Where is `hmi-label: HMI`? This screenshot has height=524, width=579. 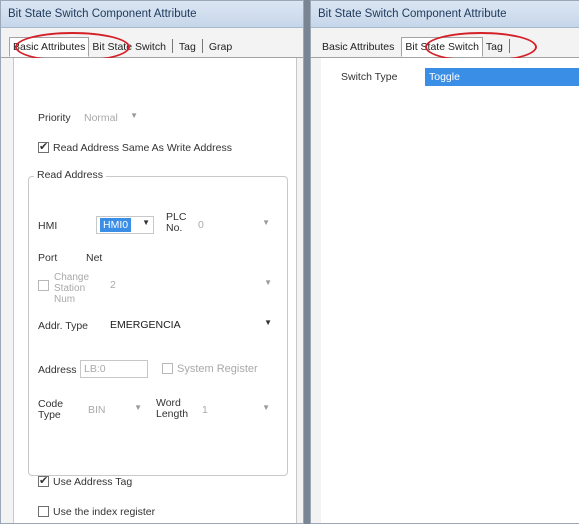 hmi-label: HMI is located at coordinates (48, 226).